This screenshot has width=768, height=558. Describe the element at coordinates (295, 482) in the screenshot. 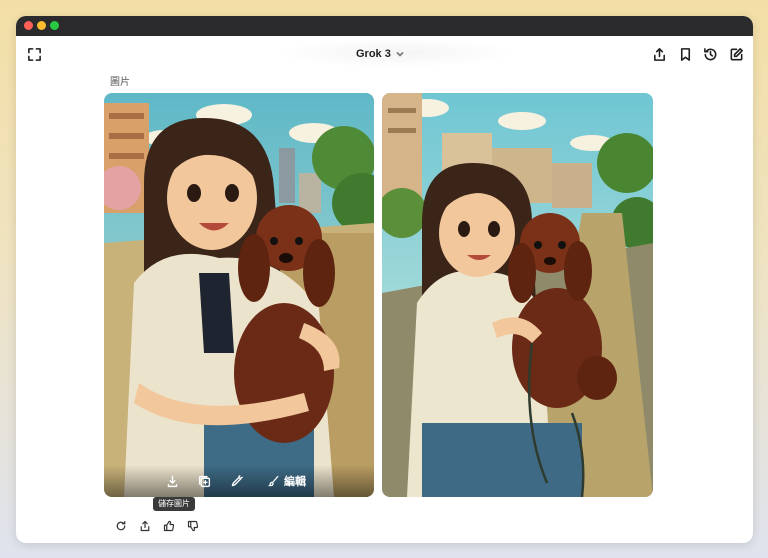

I see `edit-label: 編輯` at that location.